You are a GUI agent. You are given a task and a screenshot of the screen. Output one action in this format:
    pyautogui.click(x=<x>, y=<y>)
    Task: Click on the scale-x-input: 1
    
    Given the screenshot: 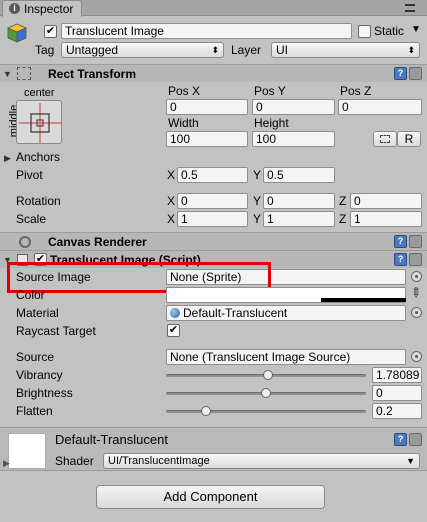 What is the action you would take?
    pyautogui.click(x=212, y=219)
    